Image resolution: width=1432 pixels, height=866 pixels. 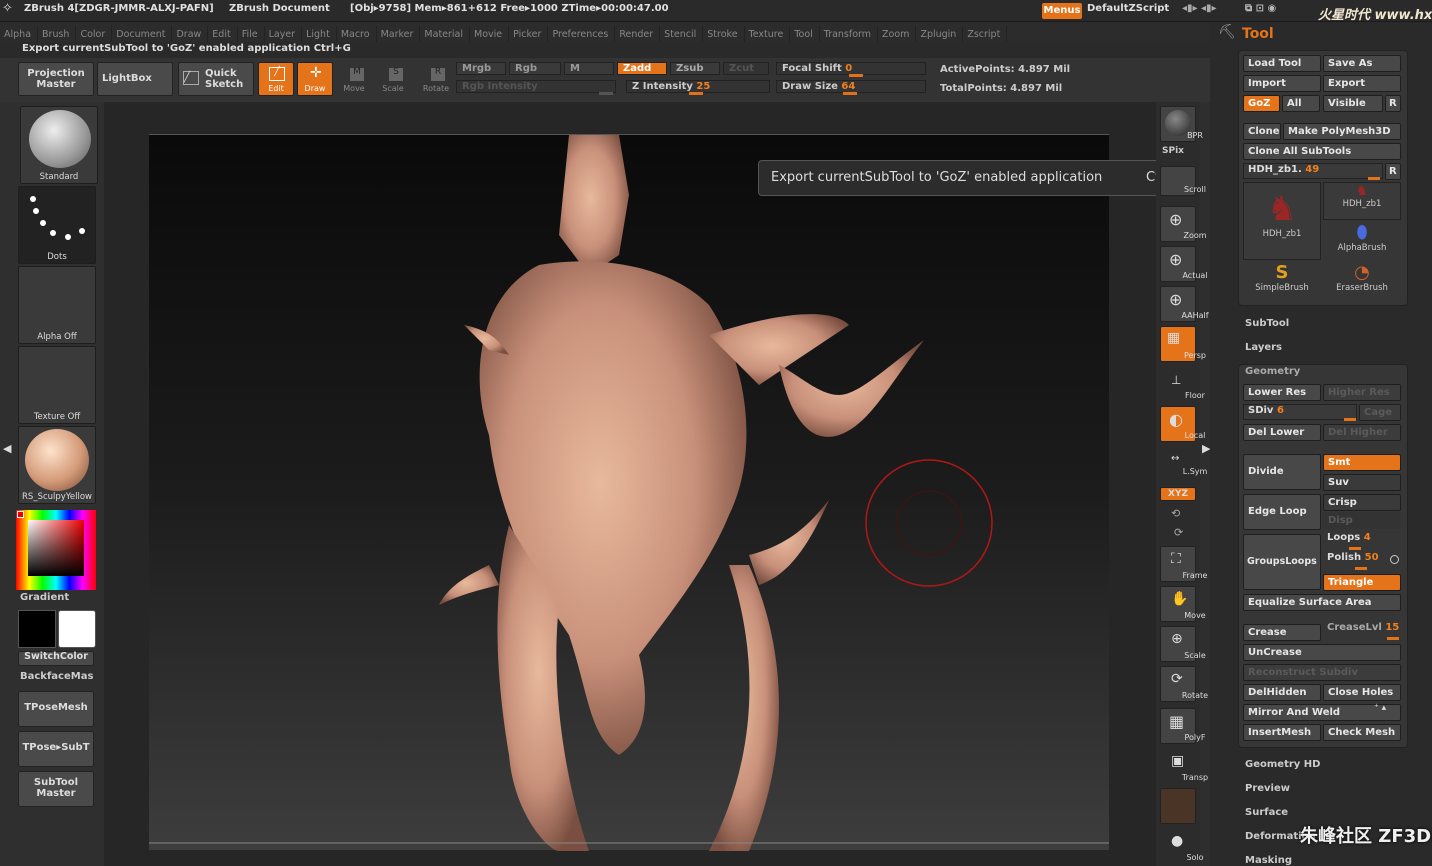 What do you see at coordinates (1362, 732) in the screenshot?
I see `check-mesh-button: Check Mesh` at bounding box center [1362, 732].